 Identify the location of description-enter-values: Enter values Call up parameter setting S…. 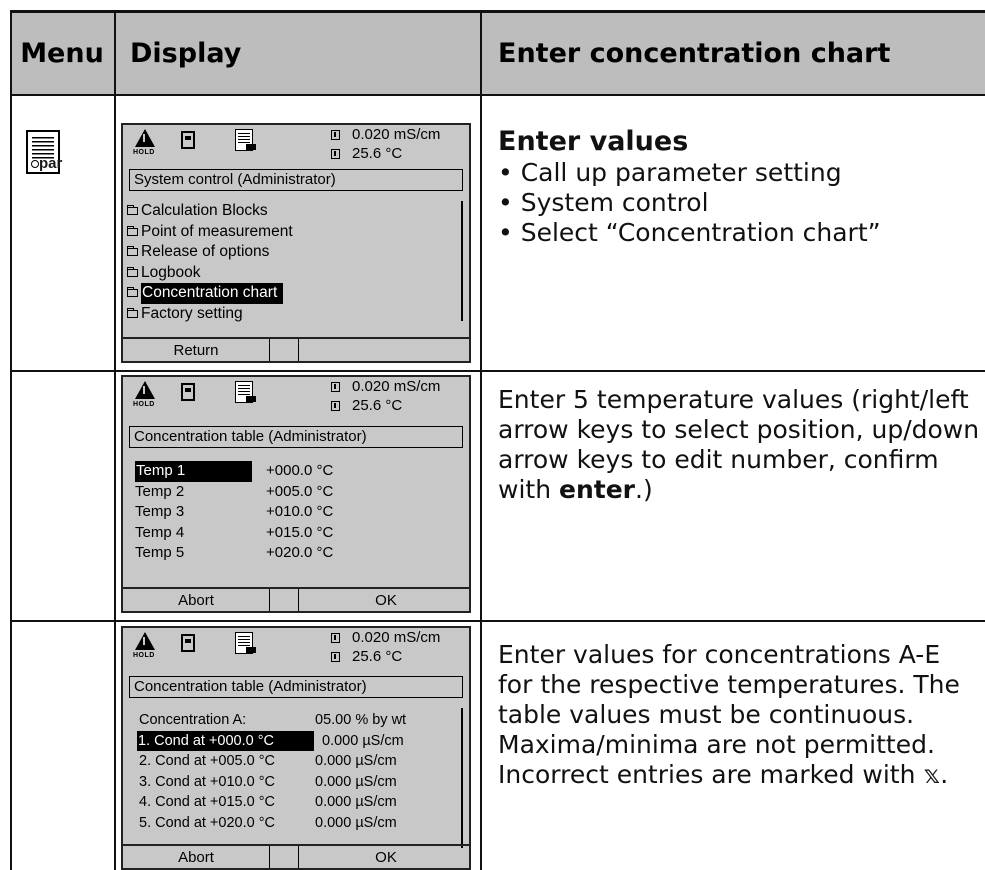
(740, 187).